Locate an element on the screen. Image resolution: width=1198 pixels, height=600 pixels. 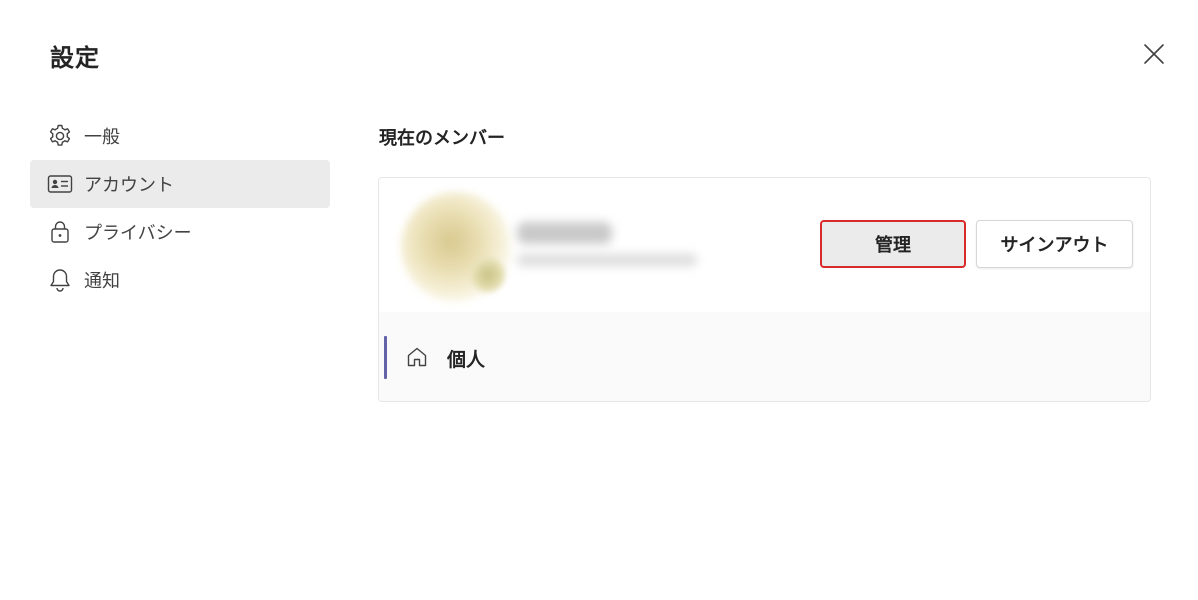
sidebar-item-label: プライバシー is located at coordinates (138, 233).